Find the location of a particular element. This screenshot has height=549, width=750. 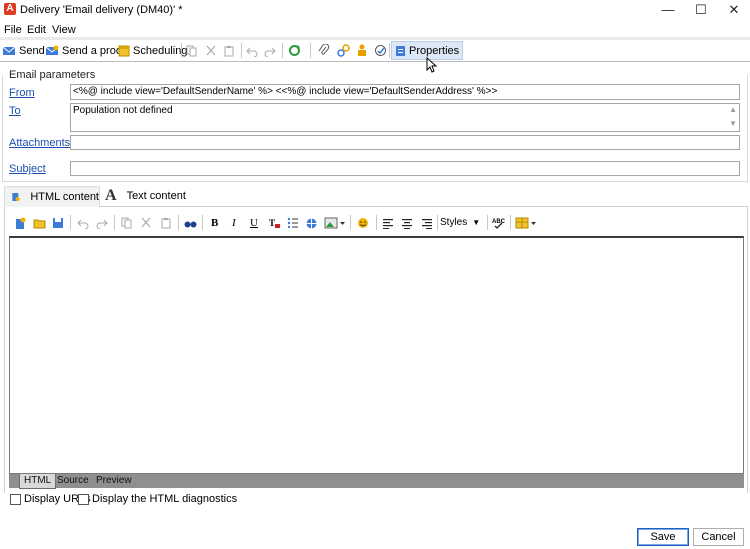

menu-bar: File Edit View is located at coordinates (375, 29).